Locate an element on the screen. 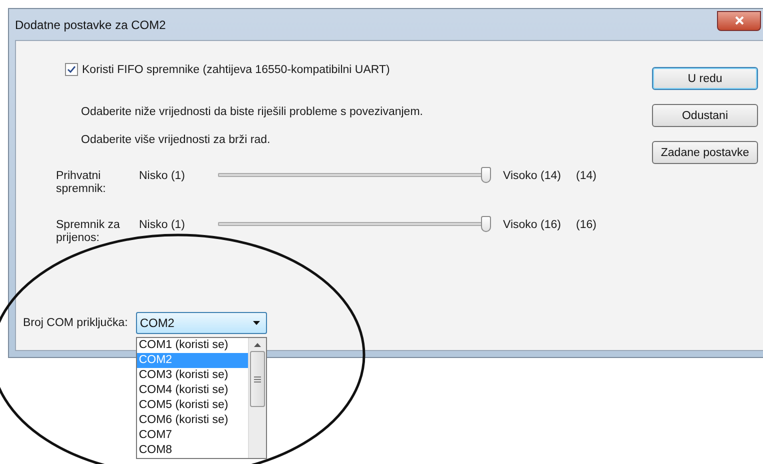 This screenshot has height=464, width=763. high-label: Visoko (14) is located at coordinates (532, 176).